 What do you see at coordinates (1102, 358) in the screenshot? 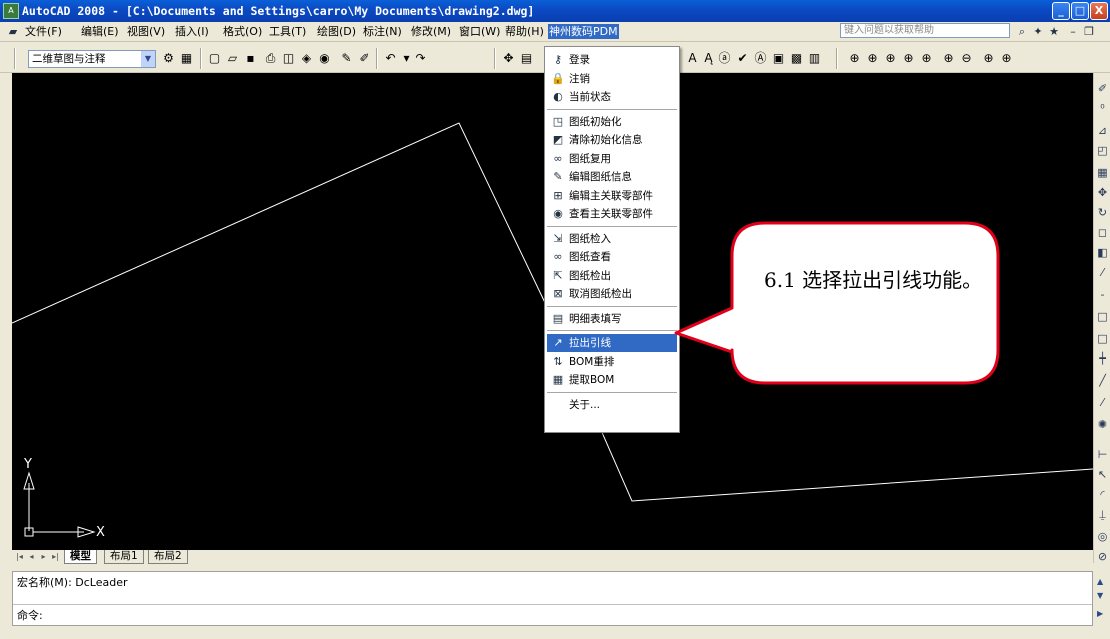
I see `chamfer-icon: ┿` at bounding box center [1102, 358].